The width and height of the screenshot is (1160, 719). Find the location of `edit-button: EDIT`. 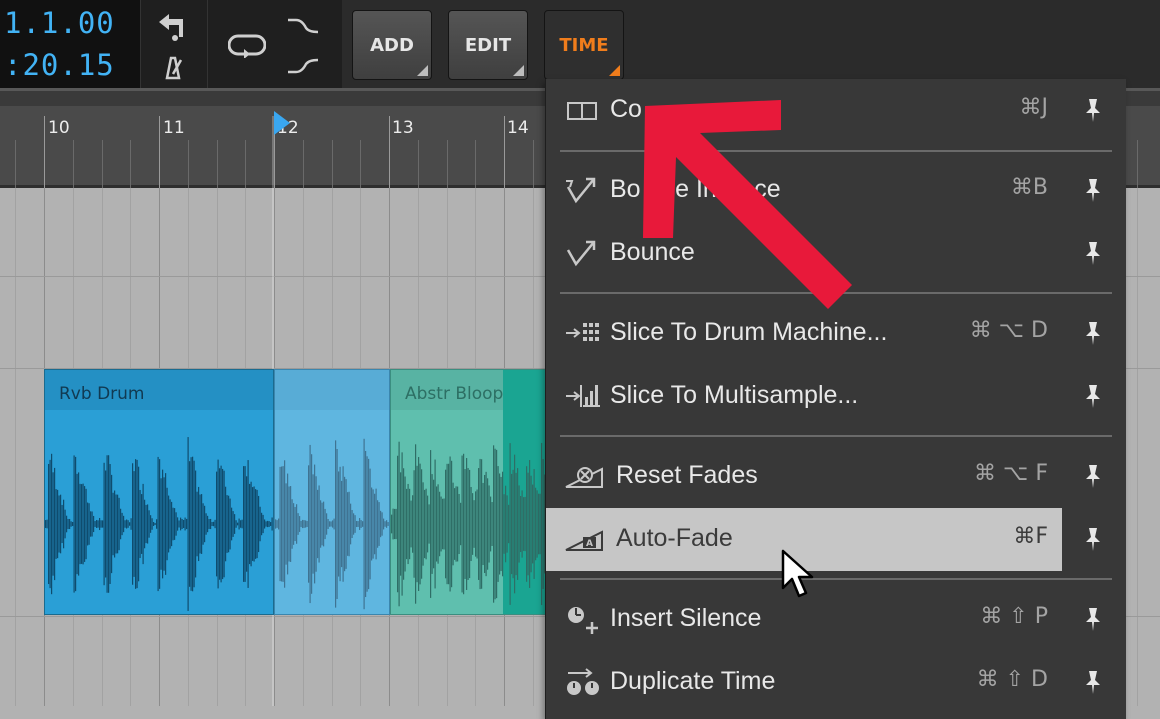

edit-button: EDIT is located at coordinates (488, 45).